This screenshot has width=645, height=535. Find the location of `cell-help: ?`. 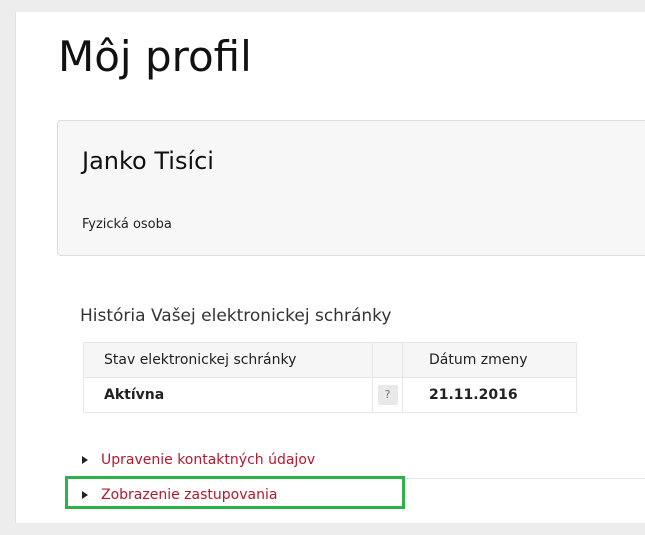

cell-help: ? is located at coordinates (387, 395).